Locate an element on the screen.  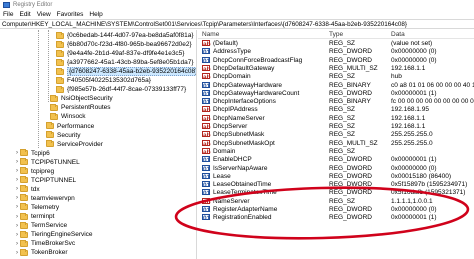
value-row: 01 EnableDHCP REG_DWORD 0x00000001 (1) is located at coordinates (336, 160).